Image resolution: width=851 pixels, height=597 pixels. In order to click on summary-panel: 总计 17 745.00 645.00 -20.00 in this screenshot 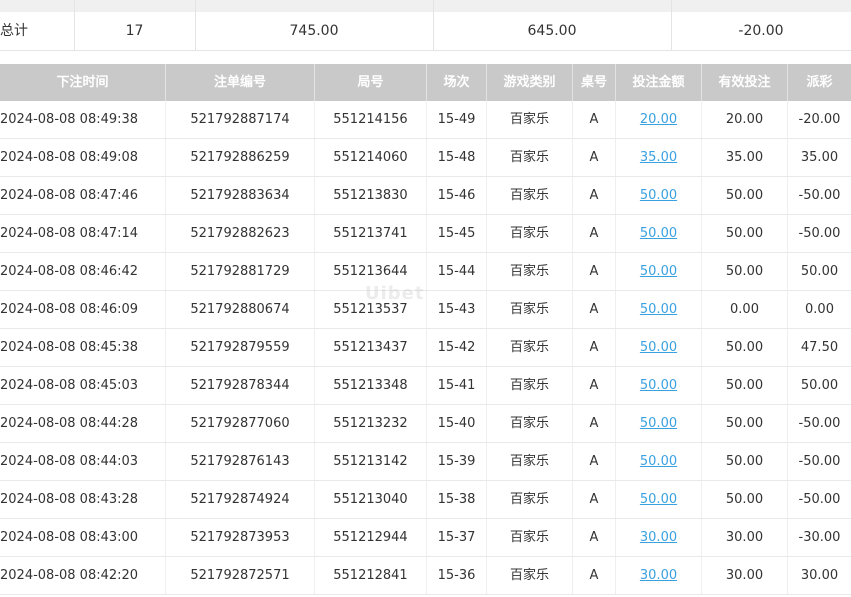, I will do `click(425, 25)`.